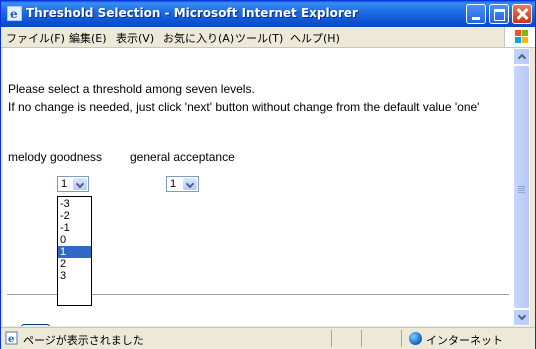 This screenshot has height=349, width=536. I want to click on next-button: next, so click(35, 325).